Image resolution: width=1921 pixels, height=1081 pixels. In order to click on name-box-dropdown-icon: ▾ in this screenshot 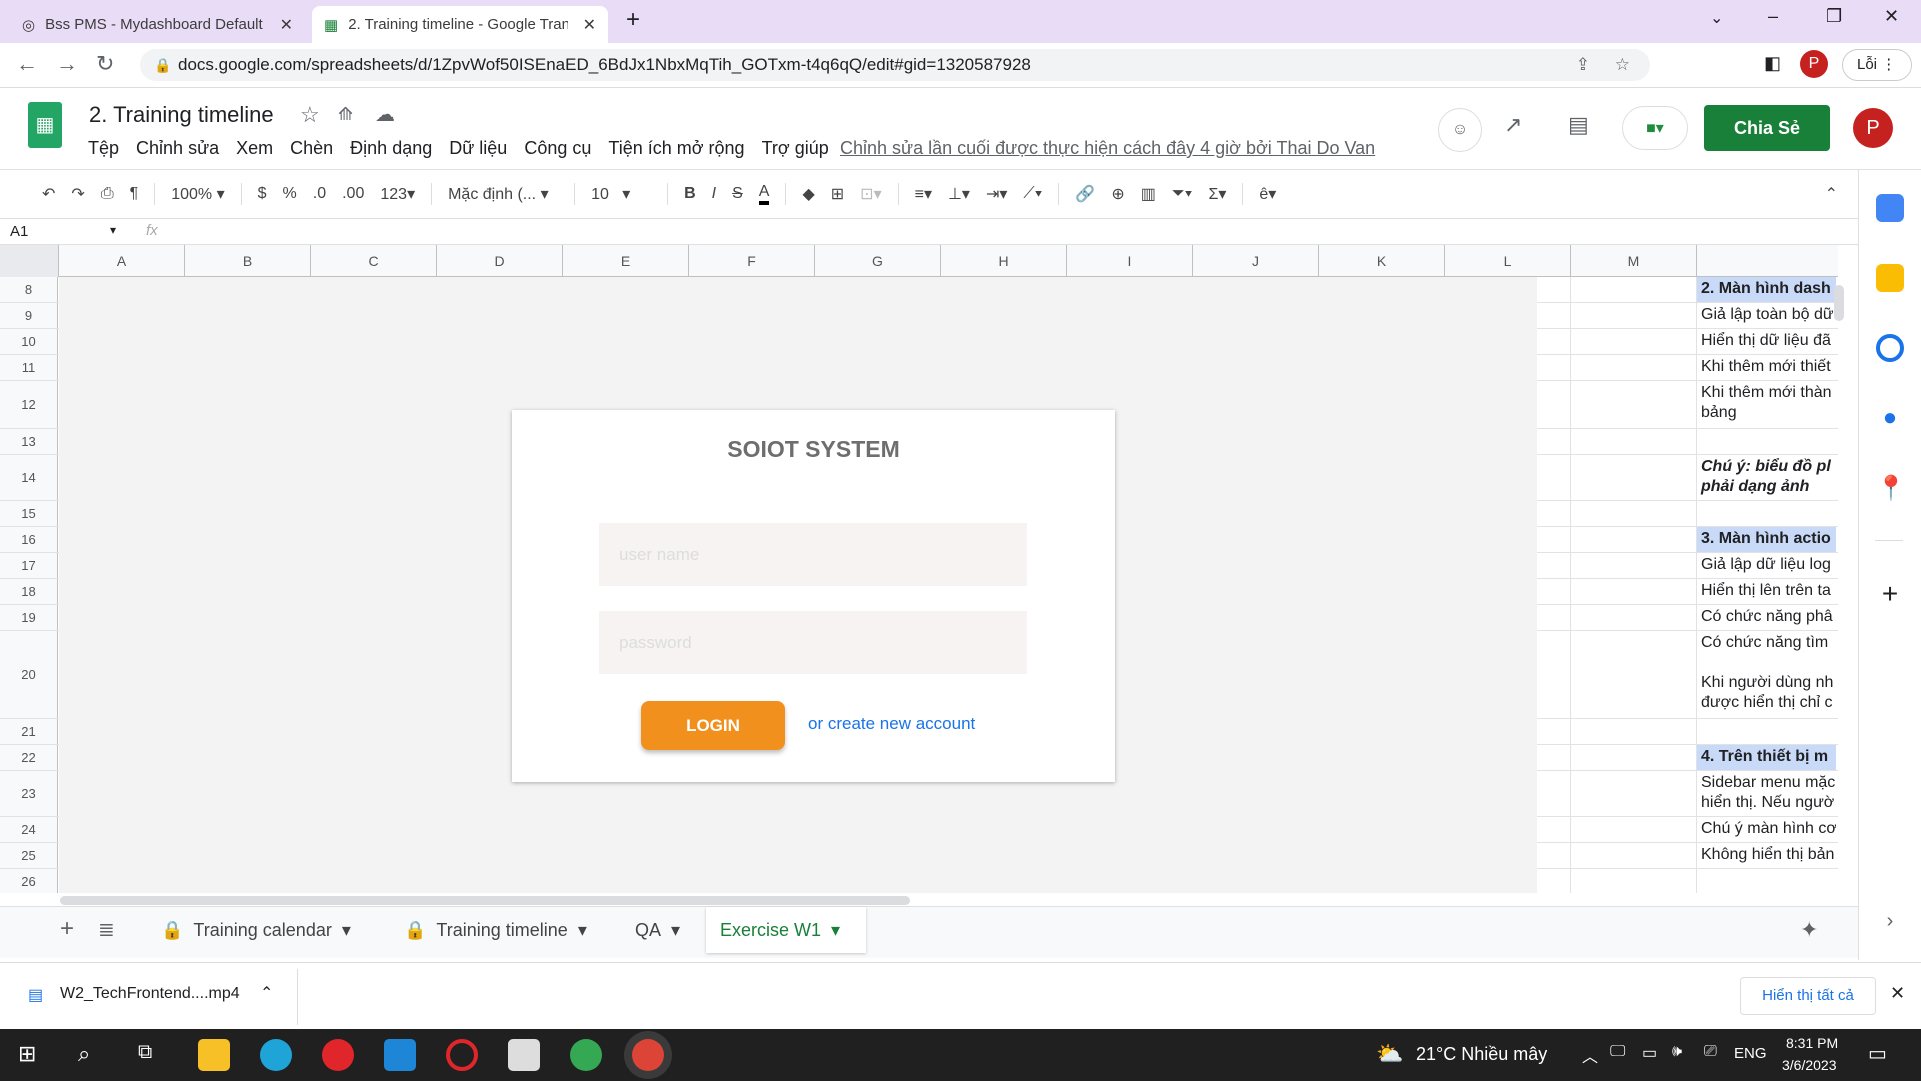, I will do `click(113, 230)`.